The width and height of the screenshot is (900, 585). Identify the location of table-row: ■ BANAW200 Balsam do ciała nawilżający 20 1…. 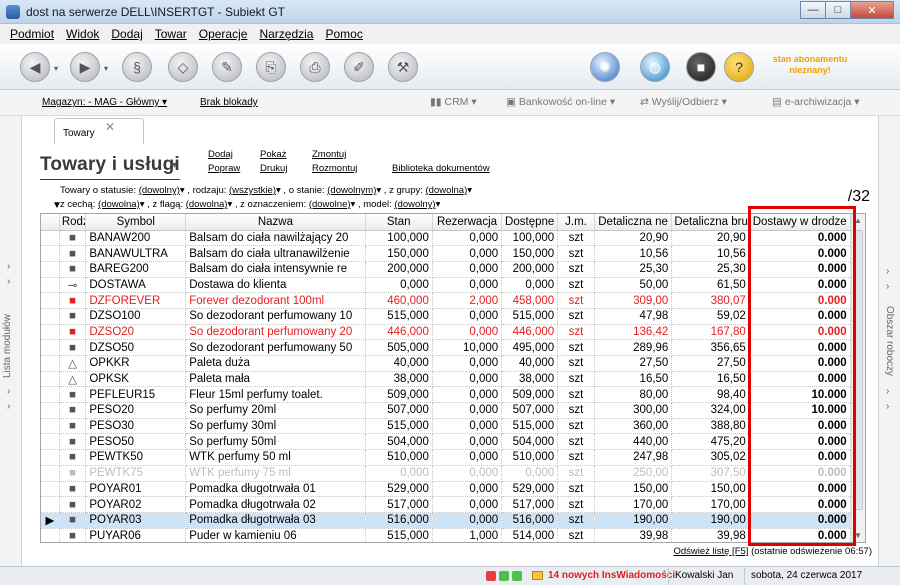
(453, 238).